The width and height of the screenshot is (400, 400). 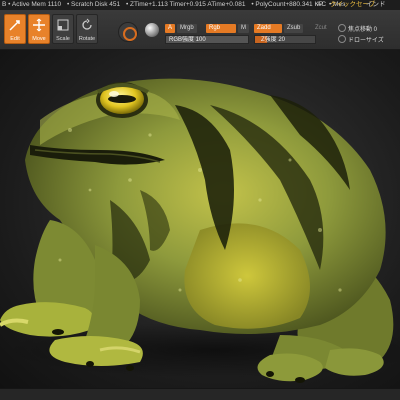 I want to click on z-intensity-label: Z強度 20, so click(x=273, y=40).